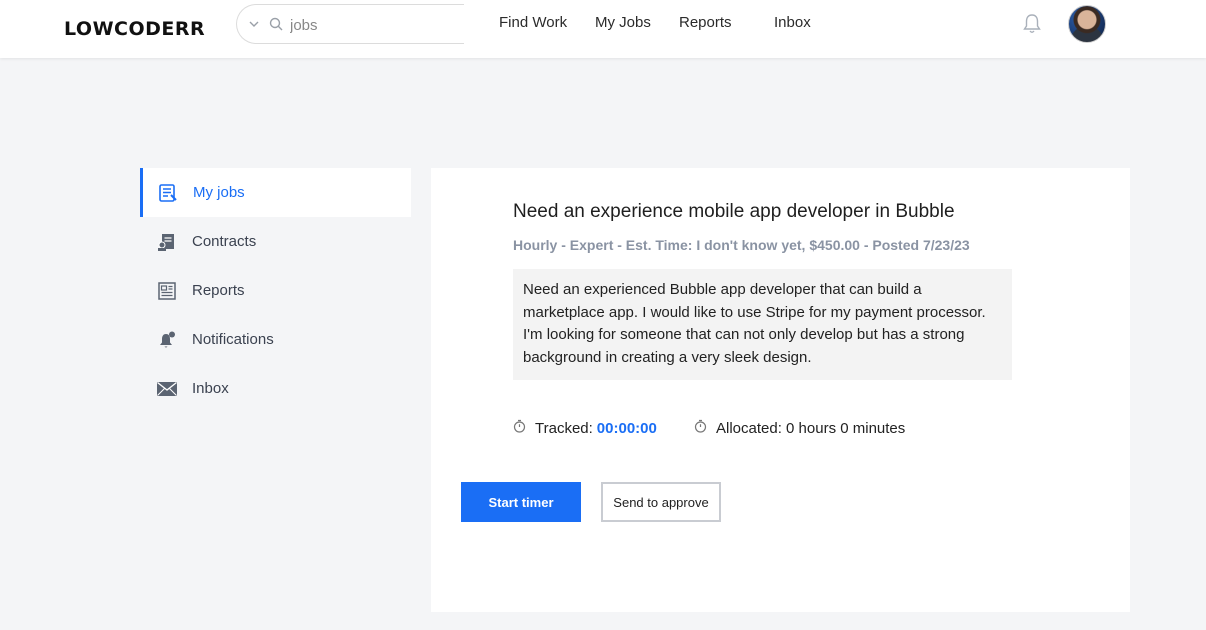 The image size is (1206, 630). What do you see at coordinates (1087, 24) in the screenshot?
I see `user-avatar` at bounding box center [1087, 24].